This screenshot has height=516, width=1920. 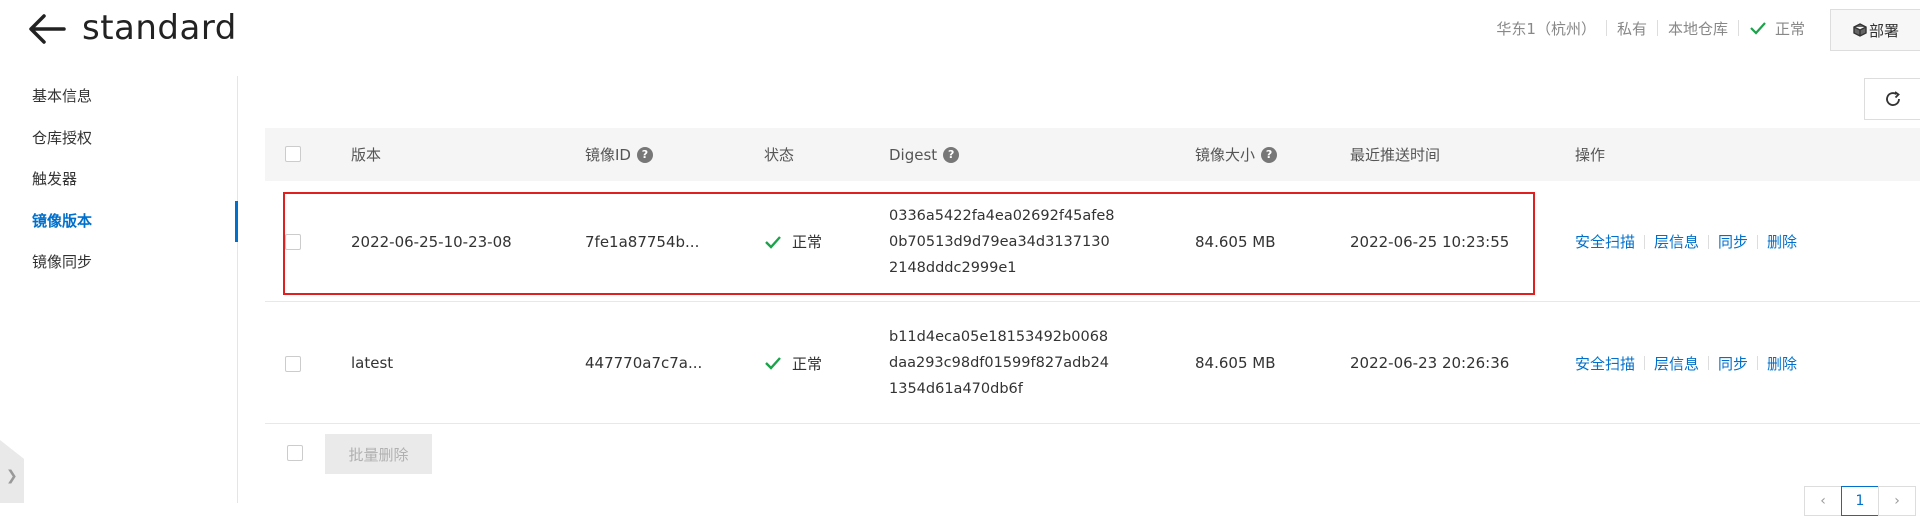 I want to click on repo-status: 正常, so click(x=1777, y=28).